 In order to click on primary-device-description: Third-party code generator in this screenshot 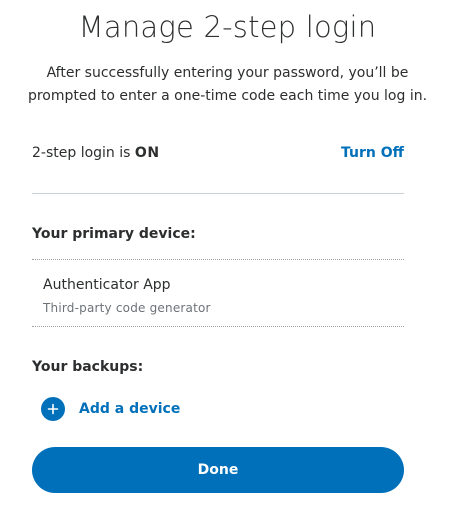, I will do `click(127, 308)`.